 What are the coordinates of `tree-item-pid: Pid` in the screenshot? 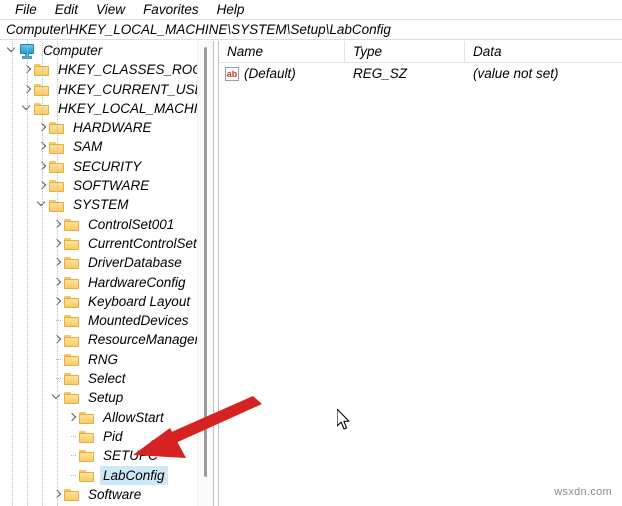 It's located at (98, 436).